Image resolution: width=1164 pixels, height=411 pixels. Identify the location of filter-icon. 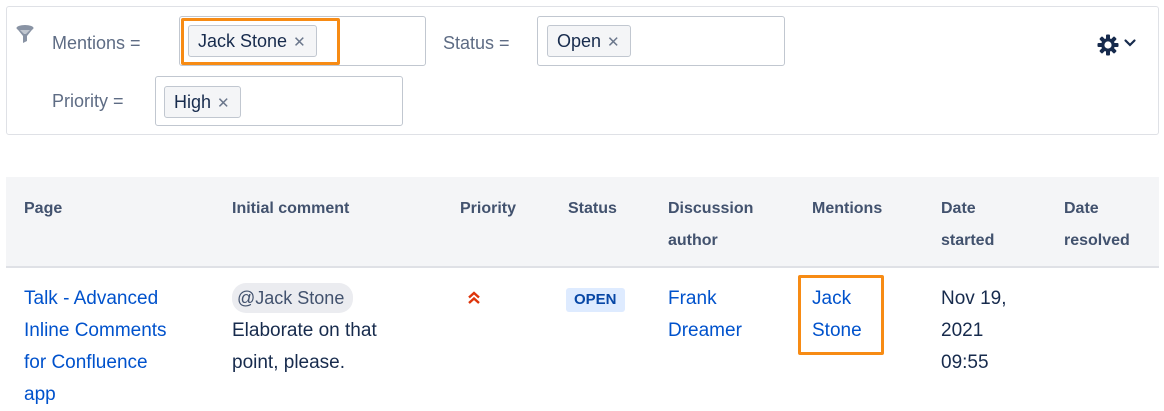
(25, 34).